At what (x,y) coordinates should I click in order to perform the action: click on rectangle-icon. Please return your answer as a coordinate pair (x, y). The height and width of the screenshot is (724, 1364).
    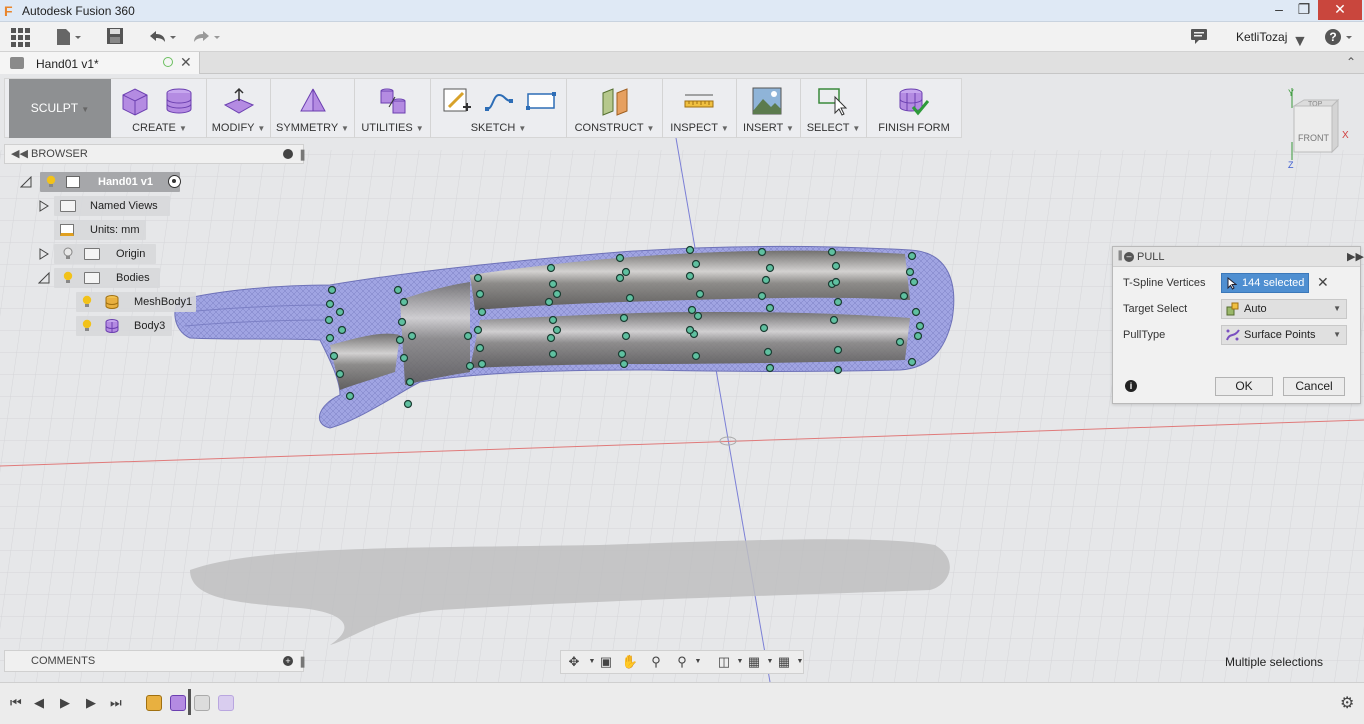
    Looking at the image, I should click on (541, 101).